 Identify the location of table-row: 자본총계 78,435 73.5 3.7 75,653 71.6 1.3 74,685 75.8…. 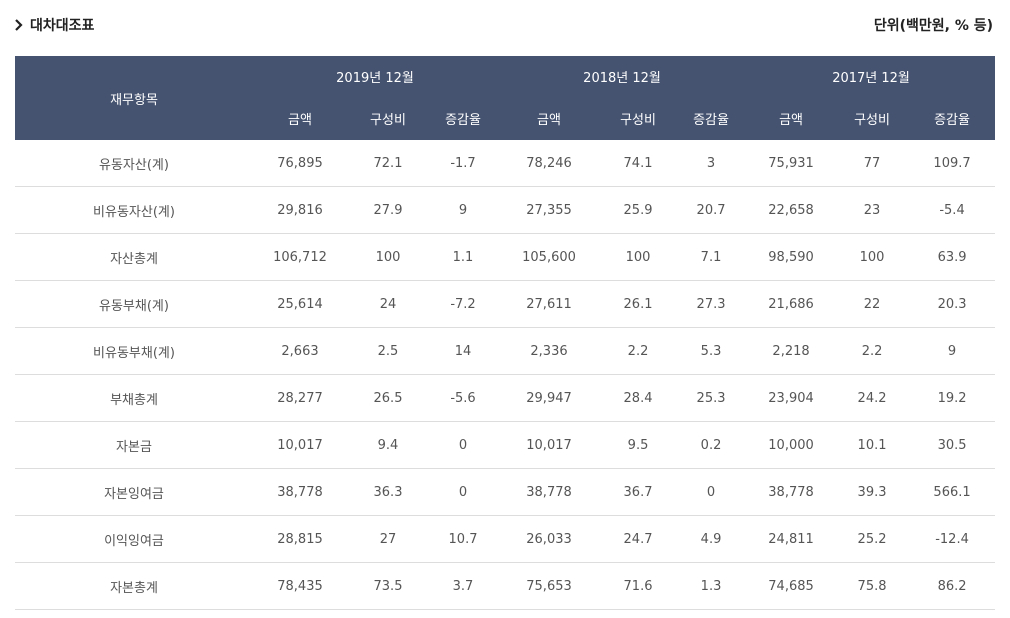
(505, 586).